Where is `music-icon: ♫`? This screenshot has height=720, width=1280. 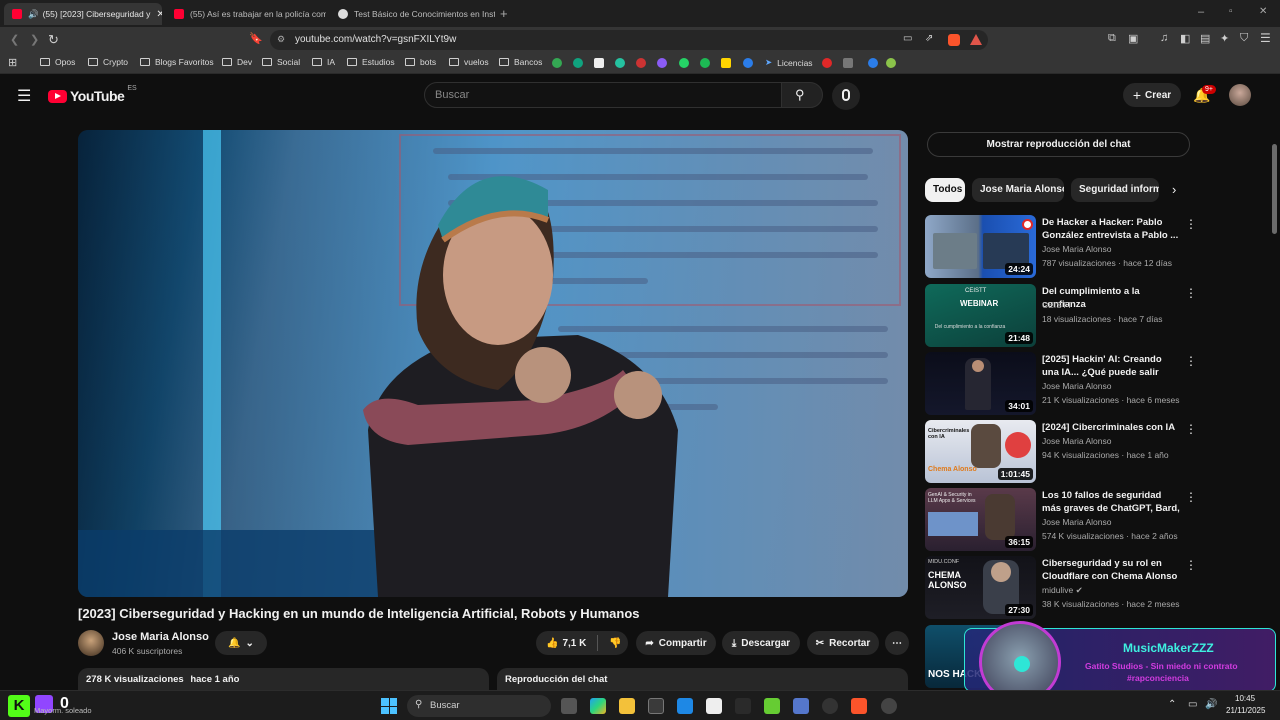 music-icon: ♫ is located at coordinates (1164, 38).